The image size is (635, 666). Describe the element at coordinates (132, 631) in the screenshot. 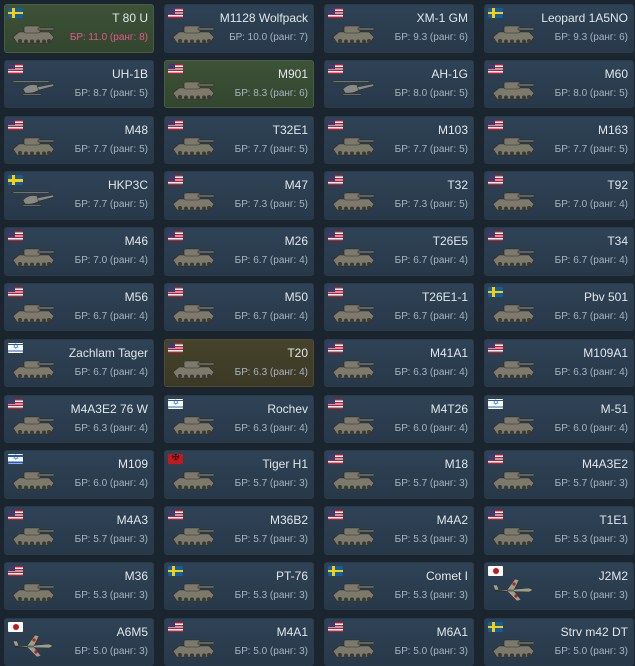

I see `vehicle-name: A6M5` at that location.